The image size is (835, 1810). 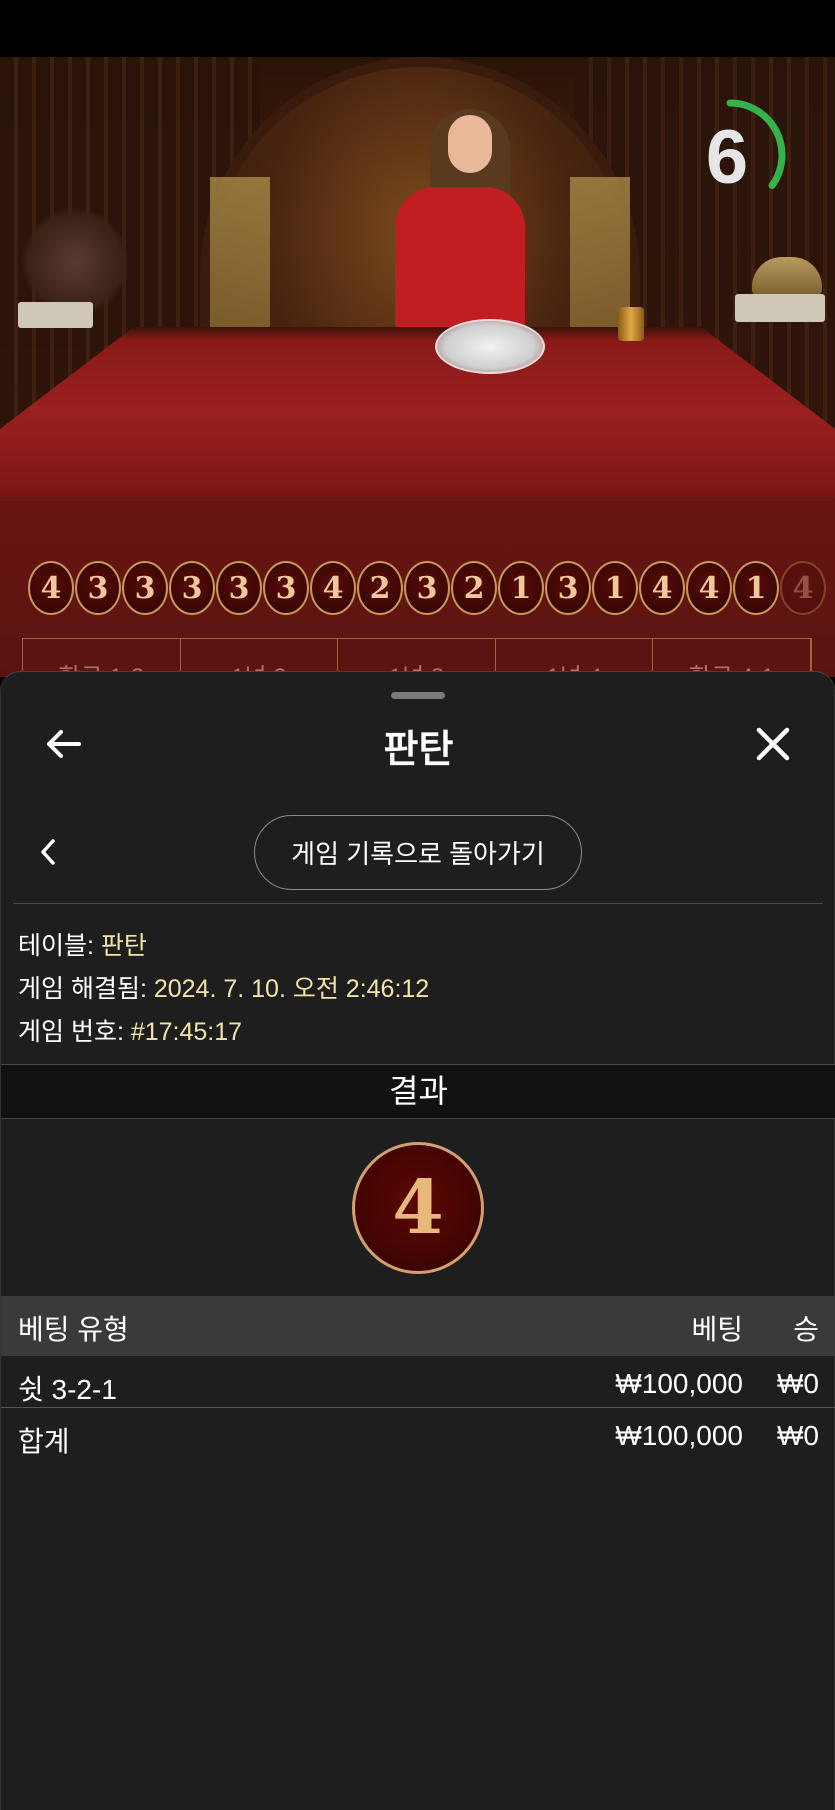 What do you see at coordinates (717, 1329) in the screenshot?
I see `header-bet: 베팅` at bounding box center [717, 1329].